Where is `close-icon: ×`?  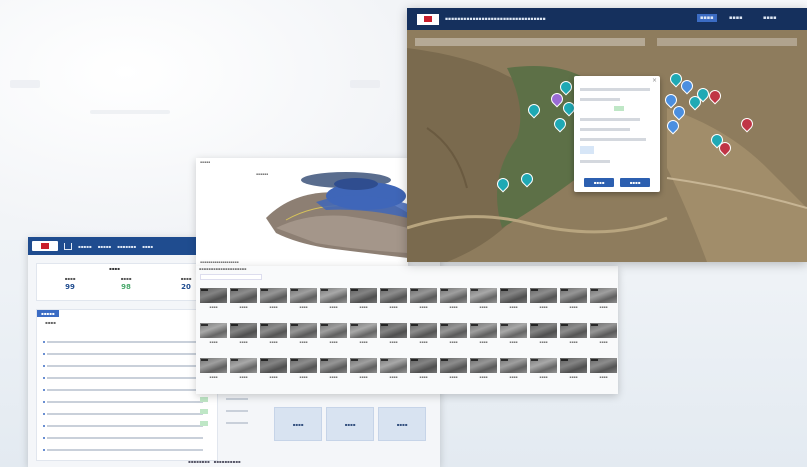 close-icon: × is located at coordinates (654, 80).